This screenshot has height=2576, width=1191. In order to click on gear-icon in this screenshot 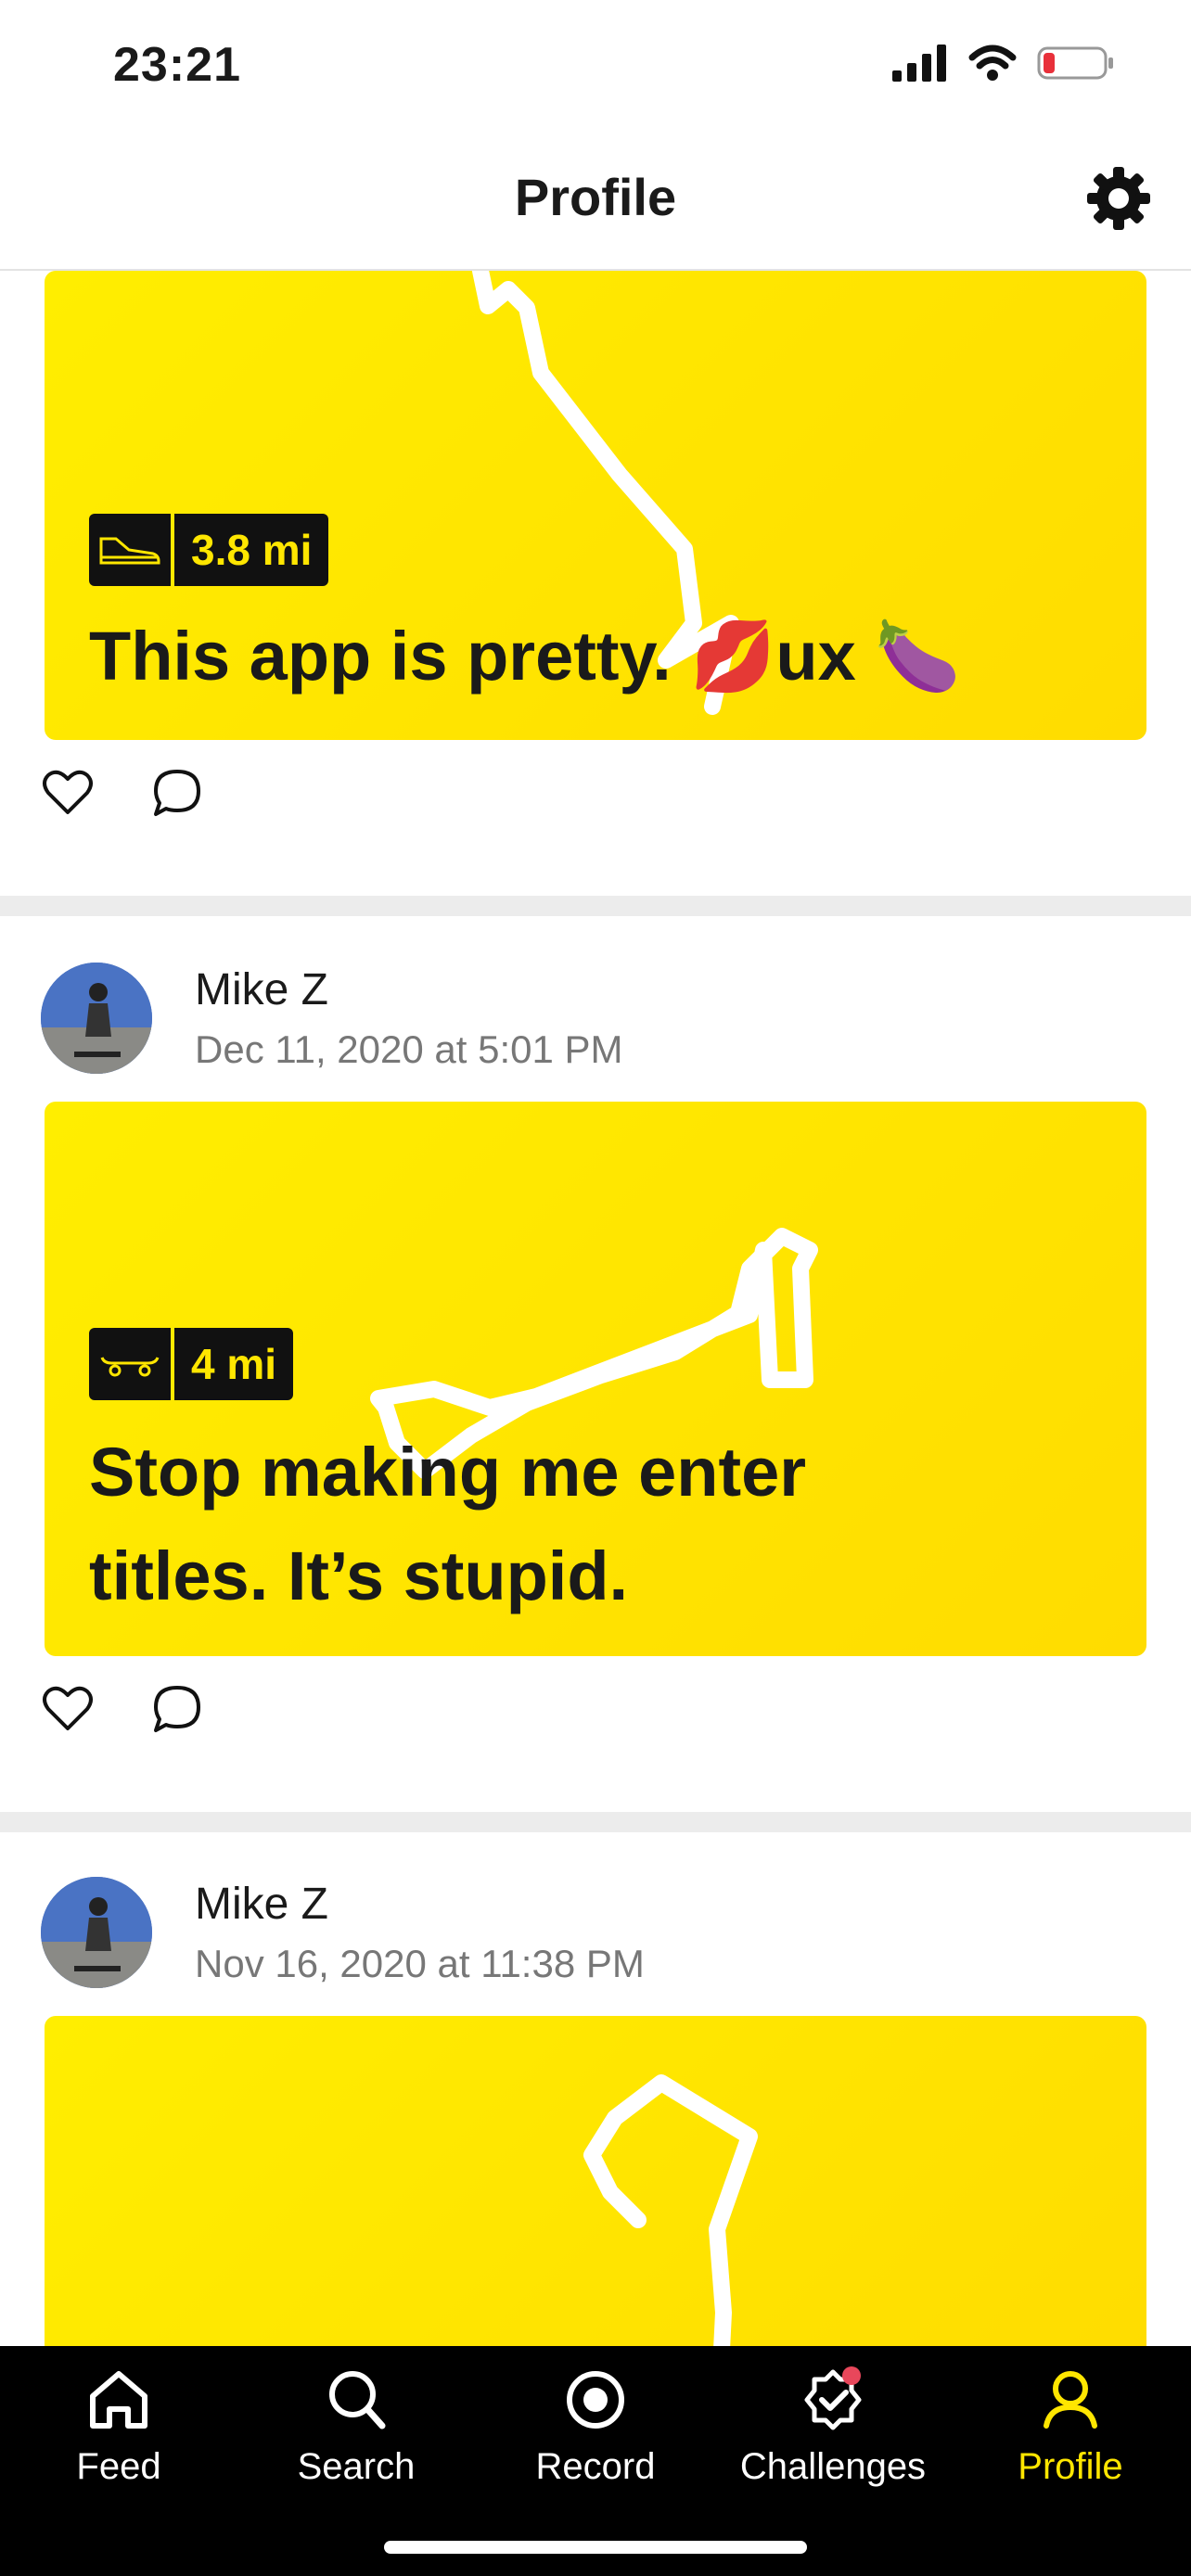, I will do `click(1118, 198)`.